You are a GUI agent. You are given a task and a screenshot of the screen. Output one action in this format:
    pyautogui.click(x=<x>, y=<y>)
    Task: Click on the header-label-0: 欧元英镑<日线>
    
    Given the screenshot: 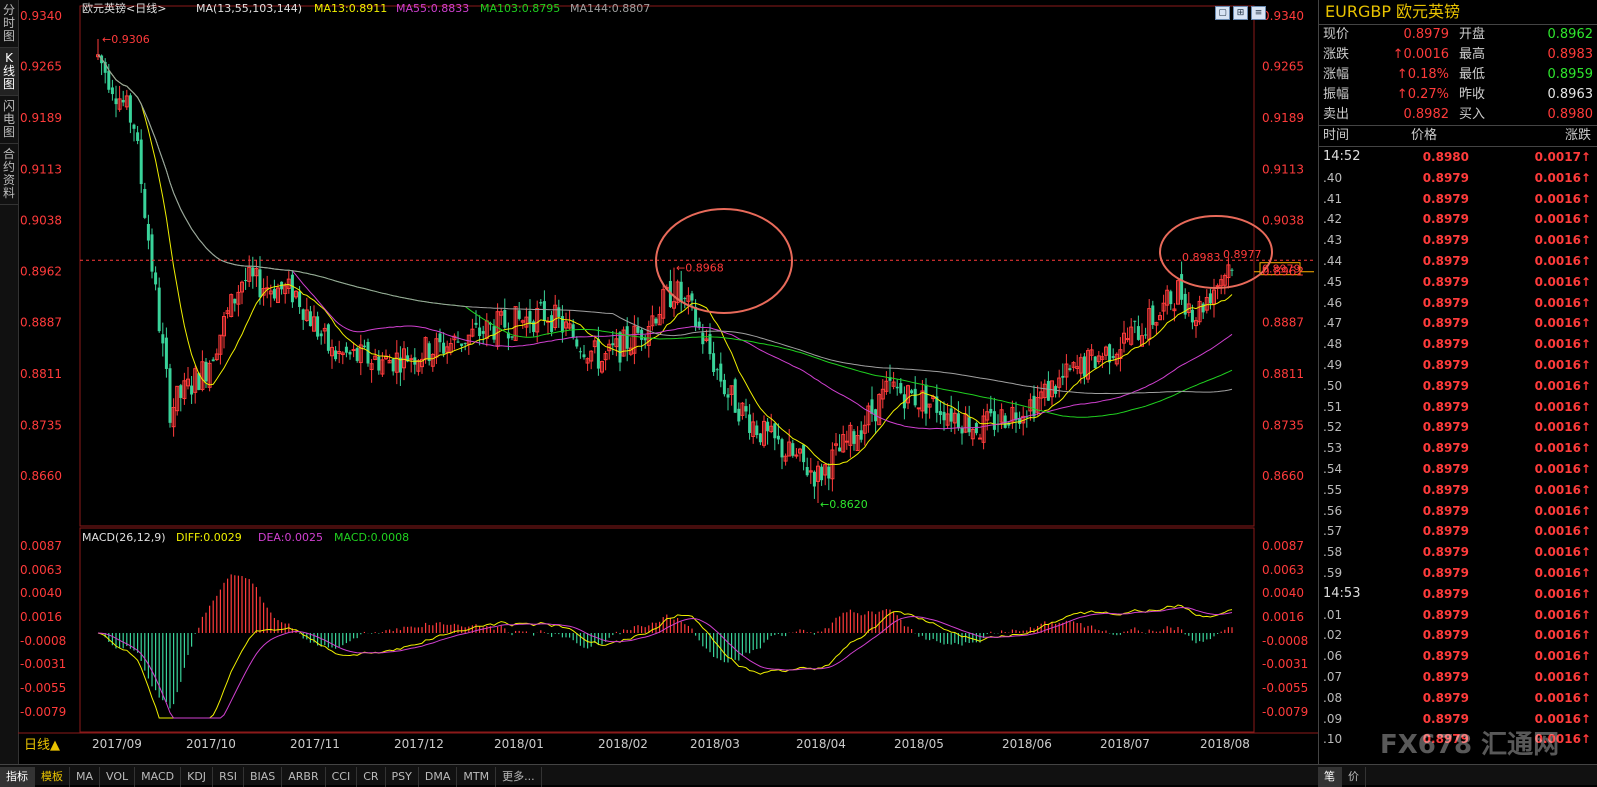 What is the action you would take?
    pyautogui.click(x=124, y=8)
    